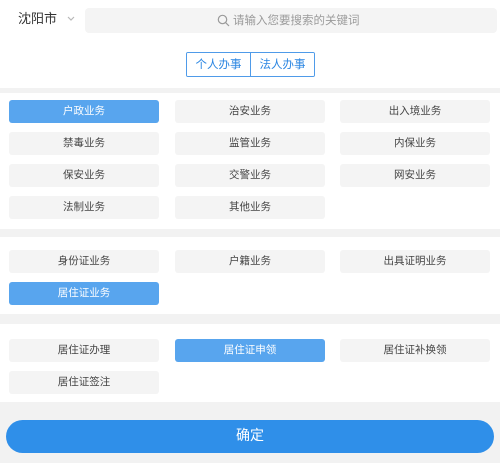 This screenshot has height=463, width=500. Describe the element at coordinates (250, 175) in the screenshot. I see `category-tile: 交警业务` at that location.